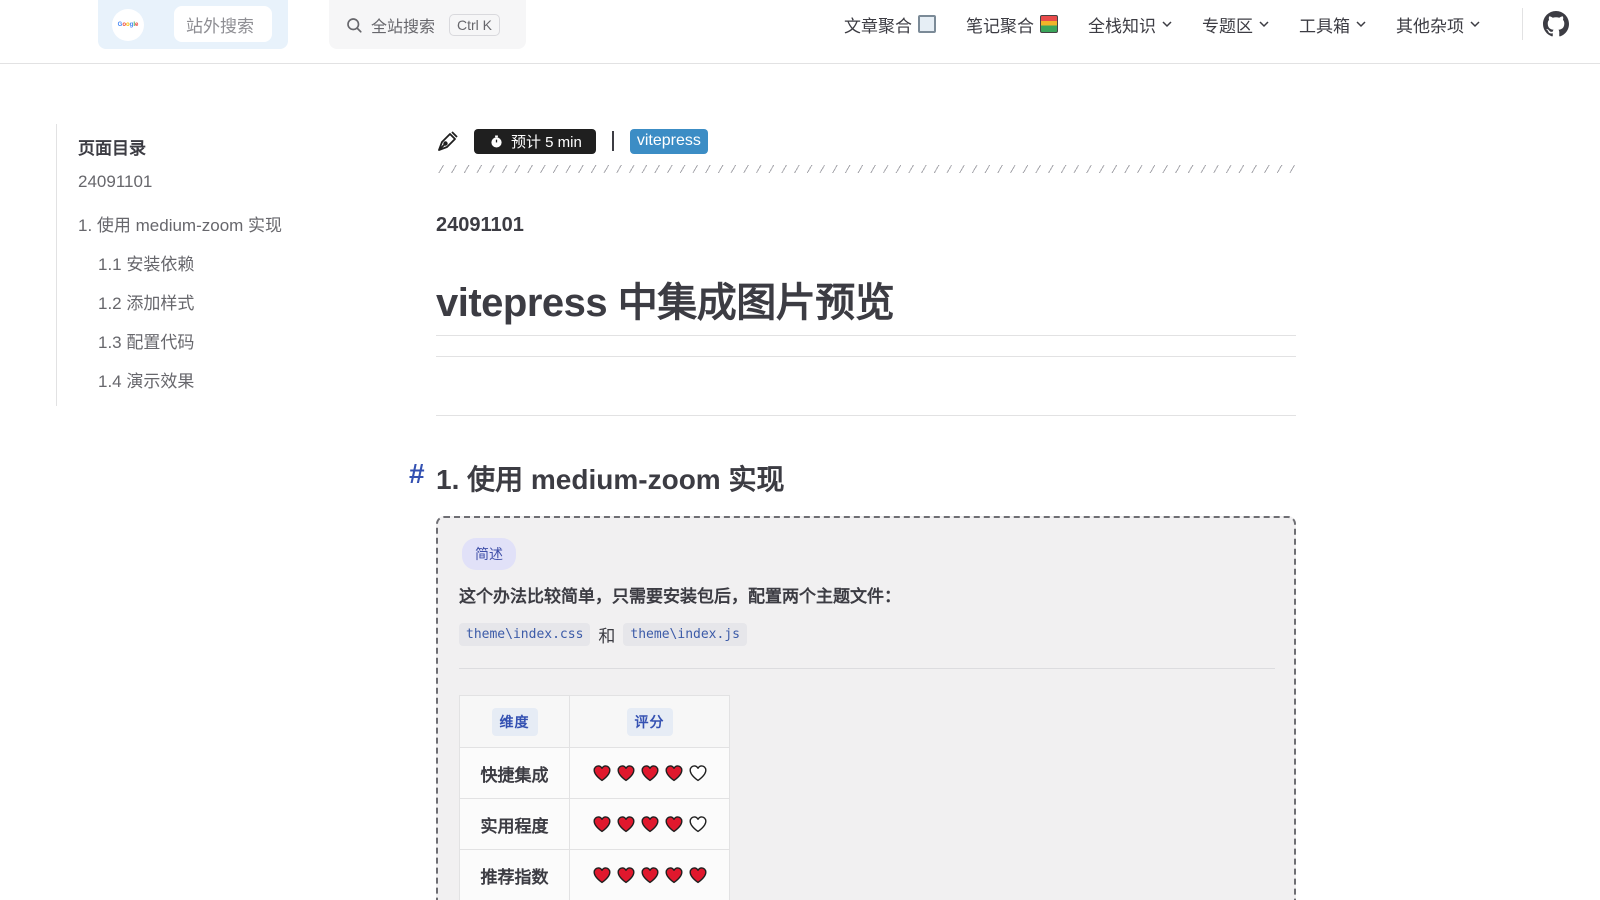 The width and height of the screenshot is (1600, 900). I want to click on table-header-row: 维度 评分, so click(594, 721).